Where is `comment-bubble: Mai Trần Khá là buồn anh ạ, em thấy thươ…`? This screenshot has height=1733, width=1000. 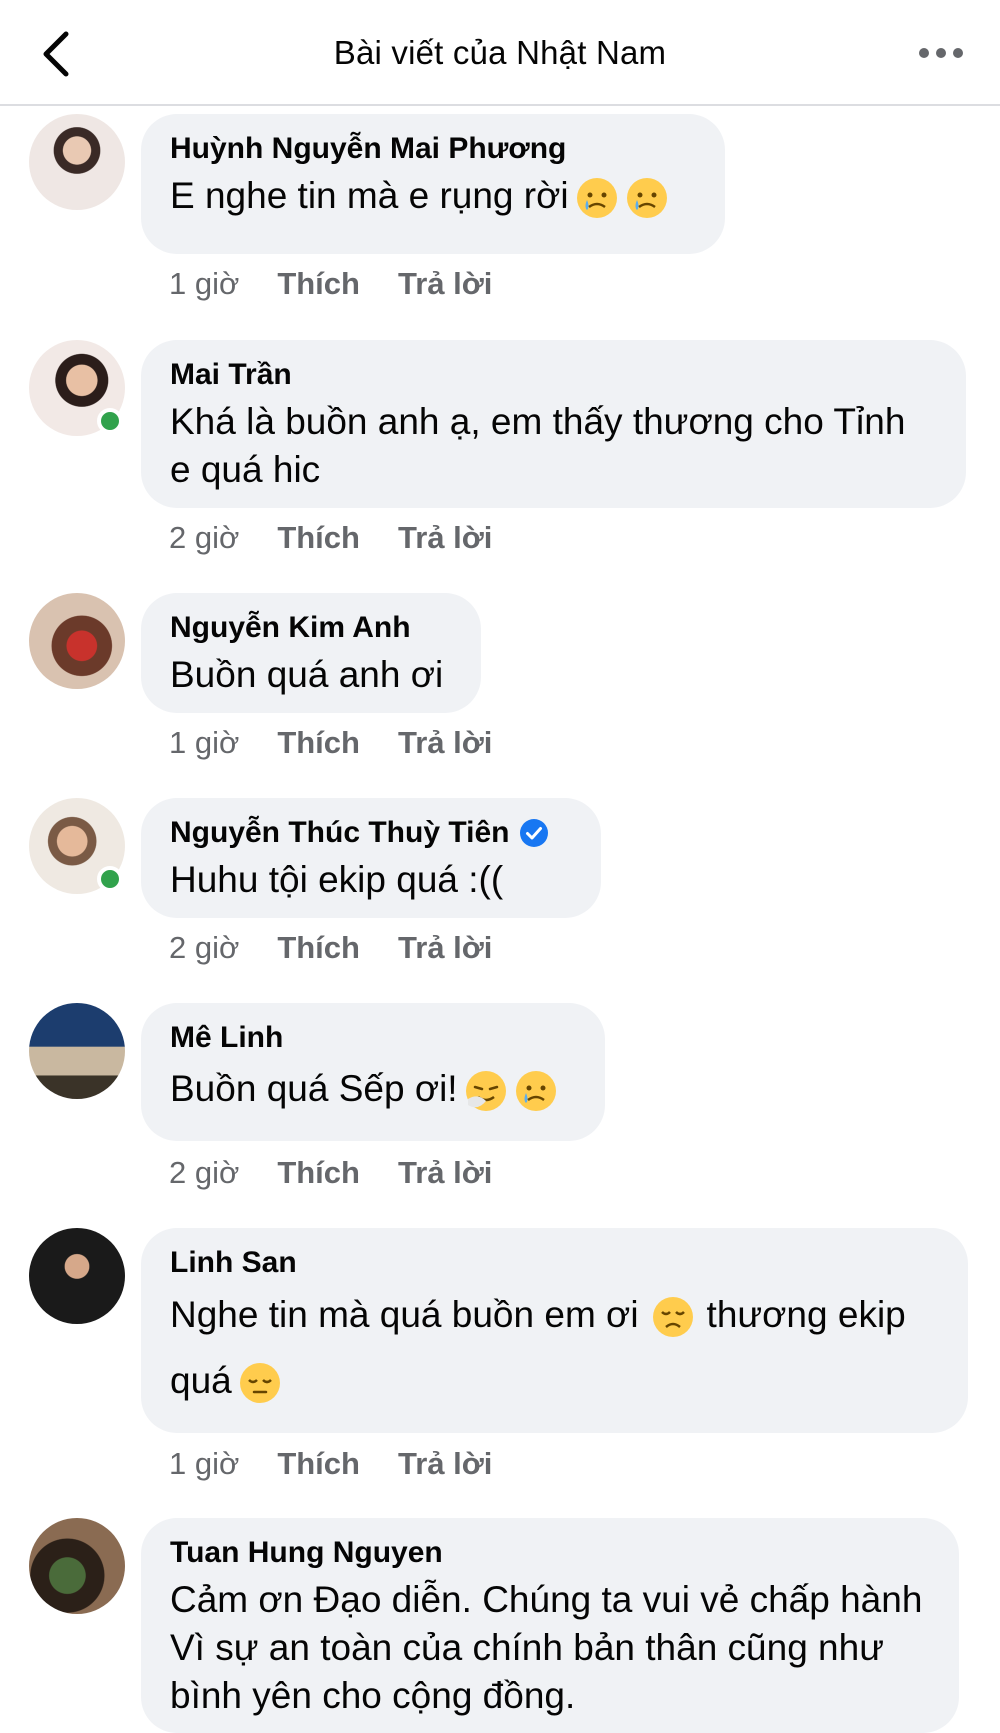 comment-bubble: Mai Trần Khá là buồn anh ạ, em thấy thươ… is located at coordinates (553, 424).